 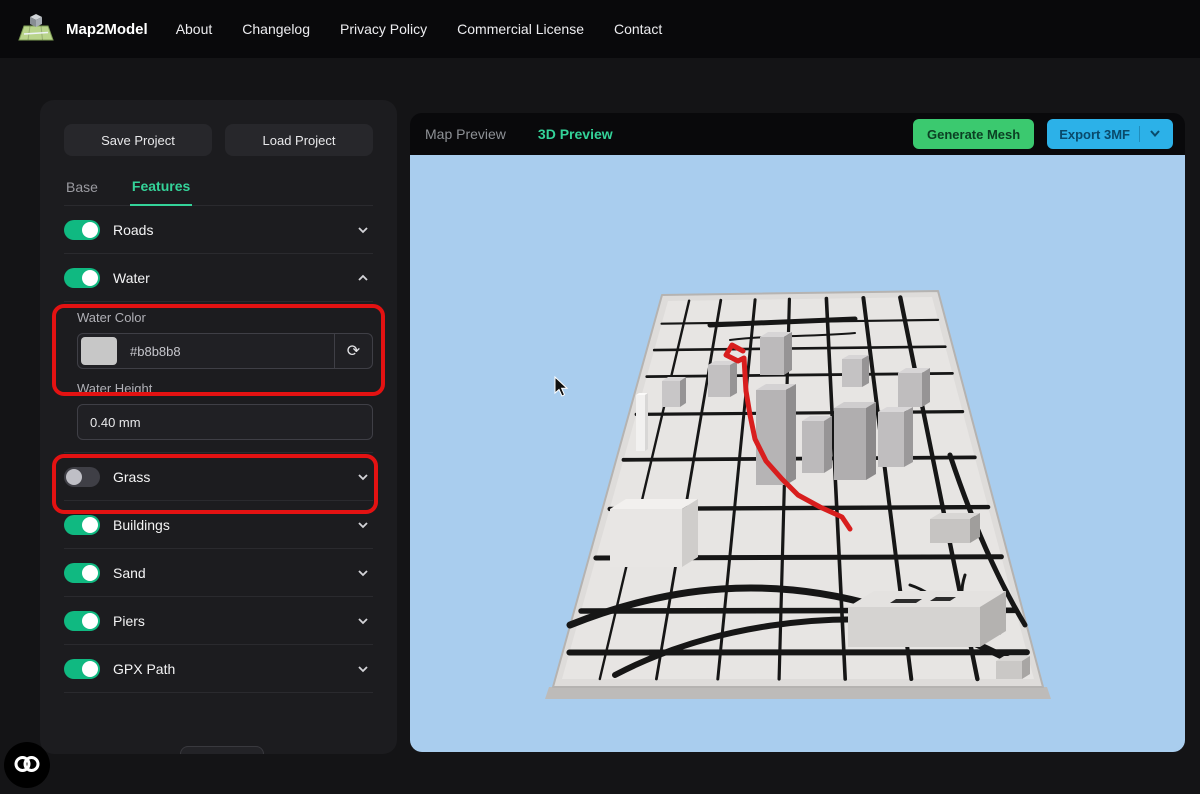 I want to click on feature-label-gpx-path: GPX Path, so click(x=144, y=668).